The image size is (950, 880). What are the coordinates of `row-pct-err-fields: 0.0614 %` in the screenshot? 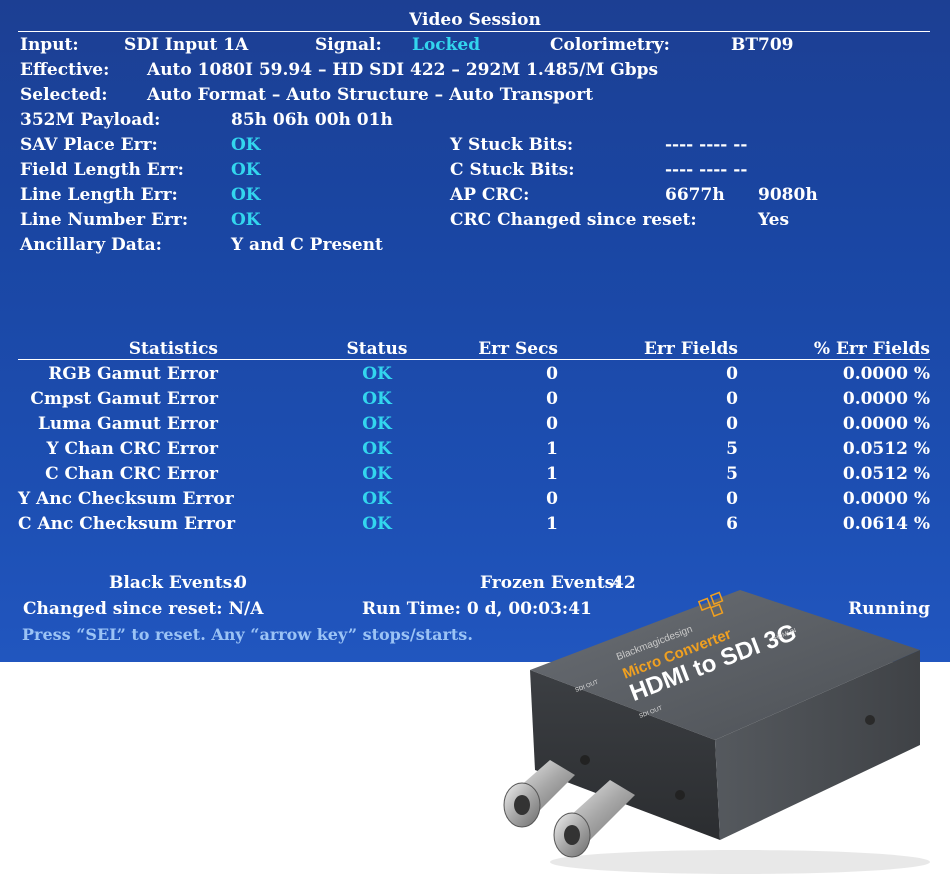 It's located at (886, 524).